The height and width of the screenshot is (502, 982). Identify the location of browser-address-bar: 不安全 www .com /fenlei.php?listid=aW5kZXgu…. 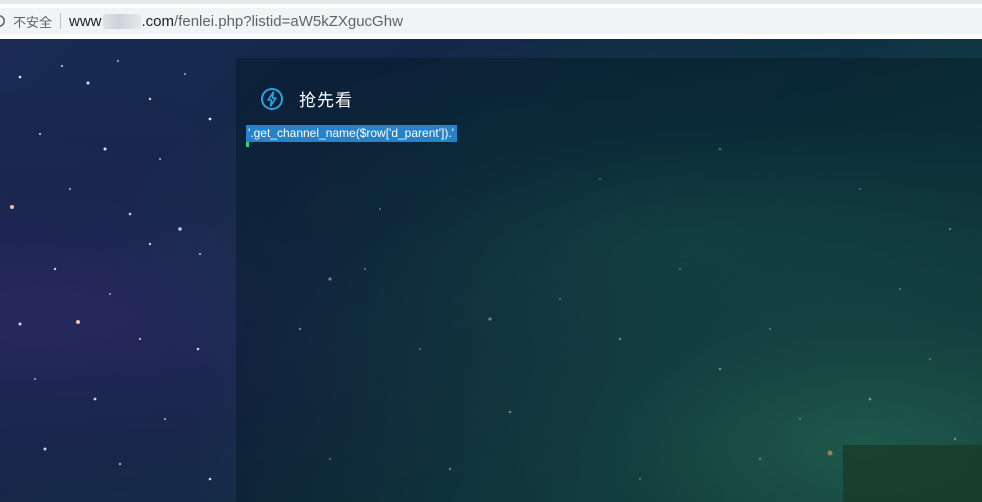
(491, 19).